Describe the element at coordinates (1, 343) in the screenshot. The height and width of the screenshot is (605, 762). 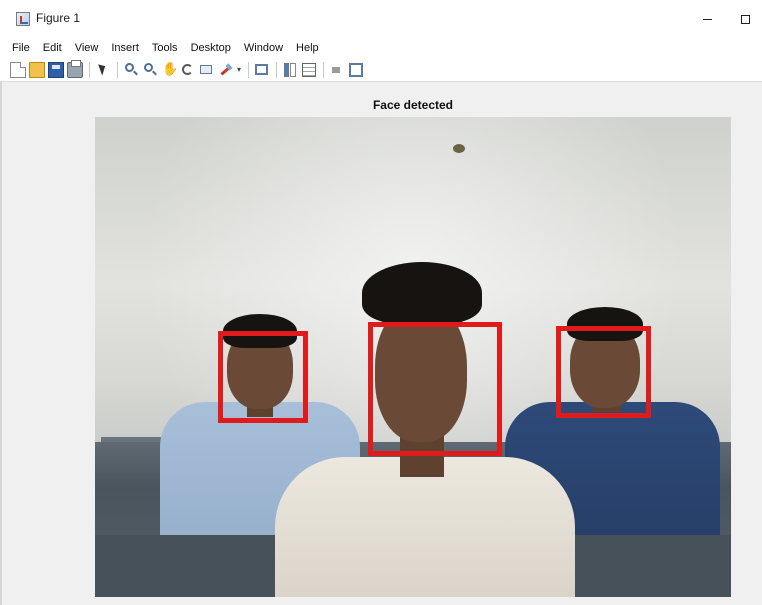
I see `window-border` at that location.